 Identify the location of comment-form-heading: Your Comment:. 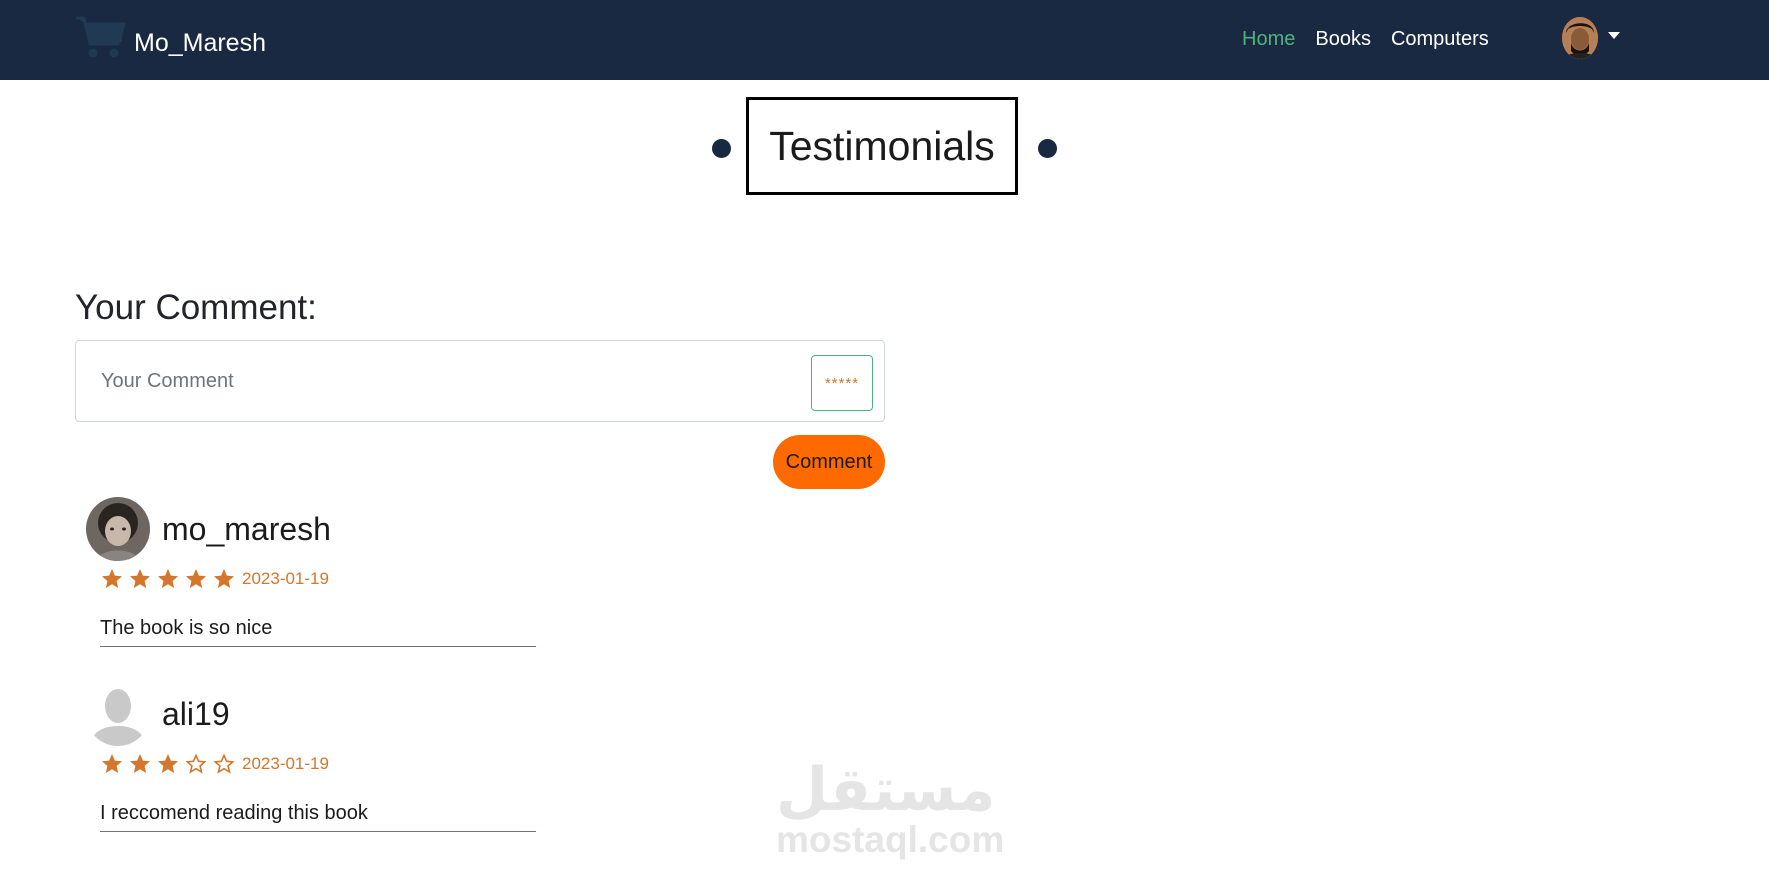
(196, 307).